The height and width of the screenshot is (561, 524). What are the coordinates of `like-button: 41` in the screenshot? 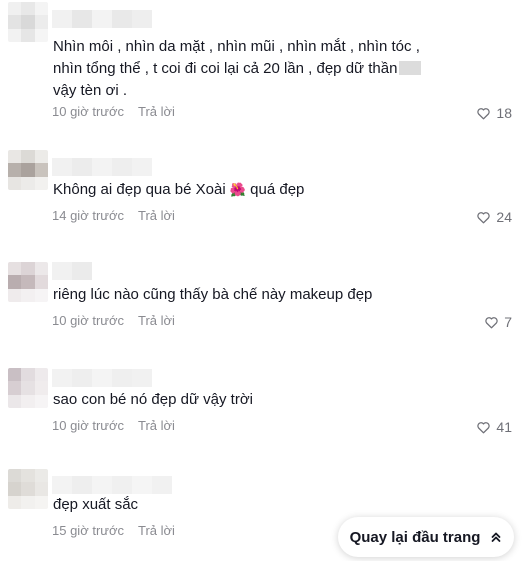 It's located at (494, 427).